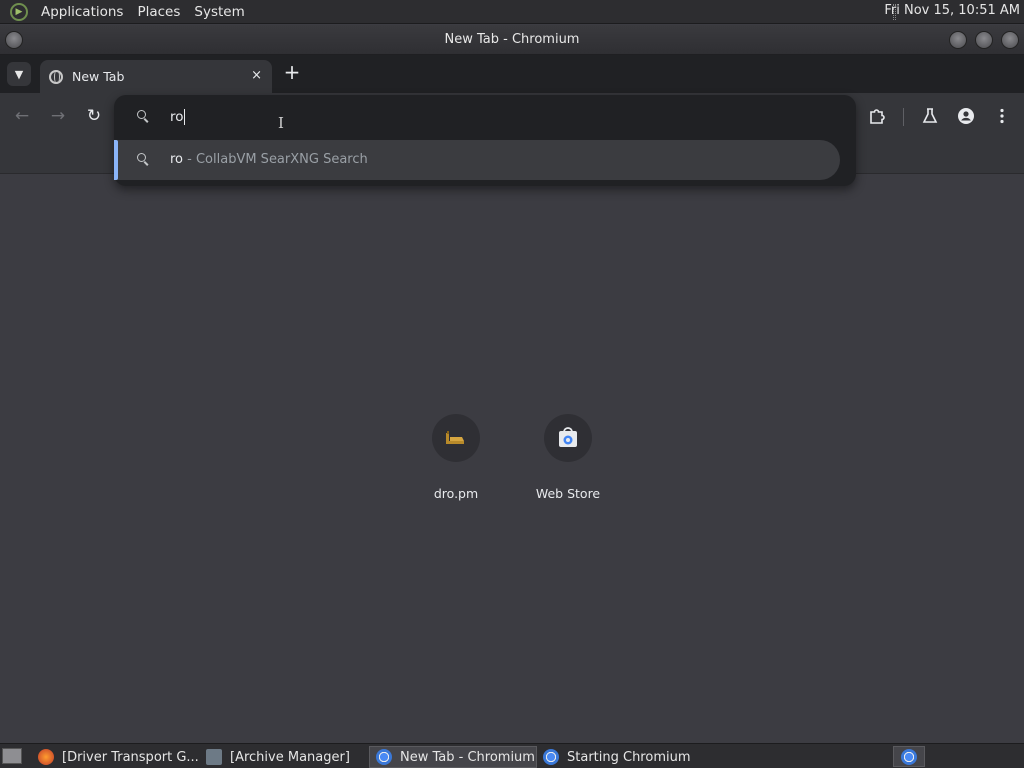 The height and width of the screenshot is (768, 1024). Describe the element at coordinates (158, 12) in the screenshot. I see `menu-places: Places` at that location.